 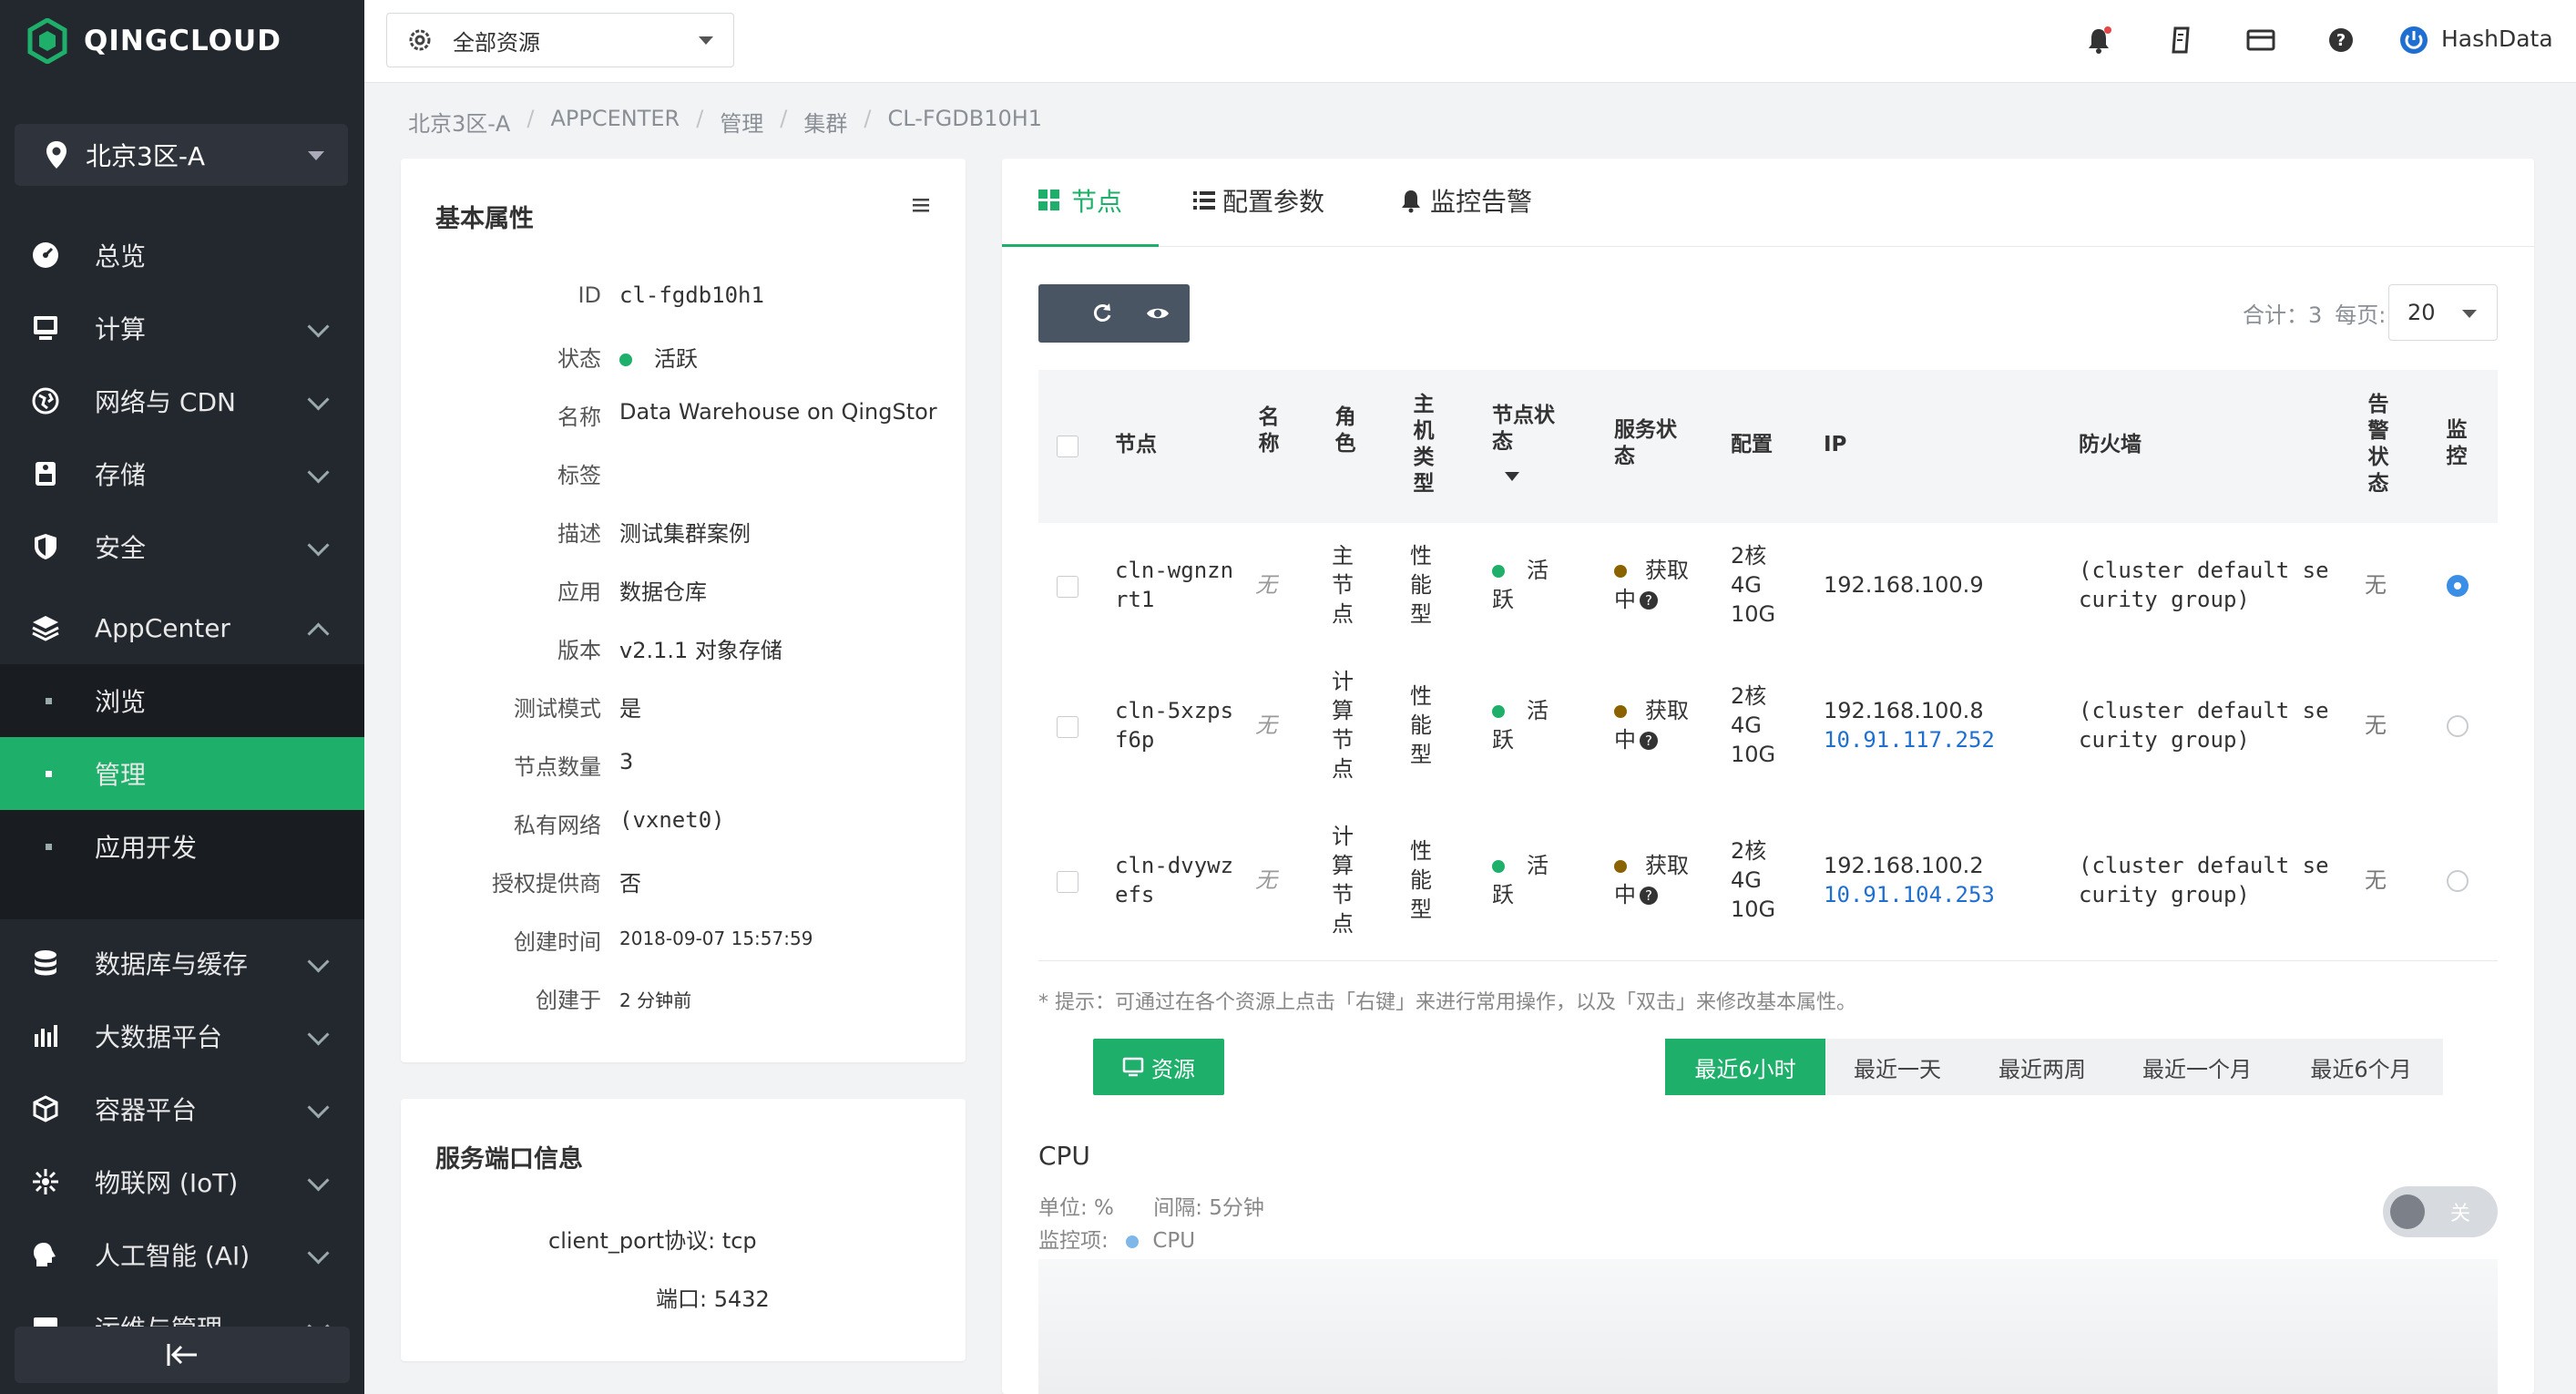 What do you see at coordinates (2497, 39) in the screenshot?
I see `user-name: HashData` at bounding box center [2497, 39].